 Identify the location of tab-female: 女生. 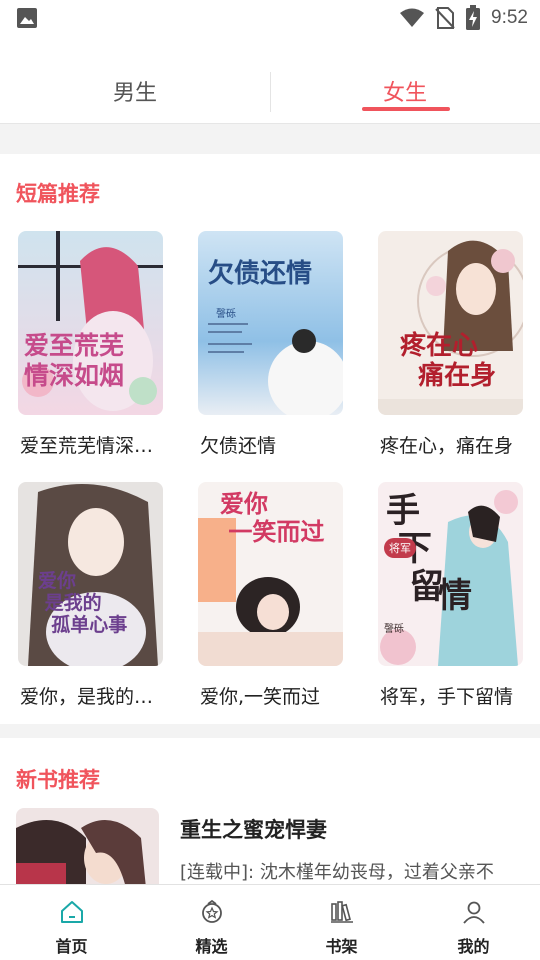
(405, 94).